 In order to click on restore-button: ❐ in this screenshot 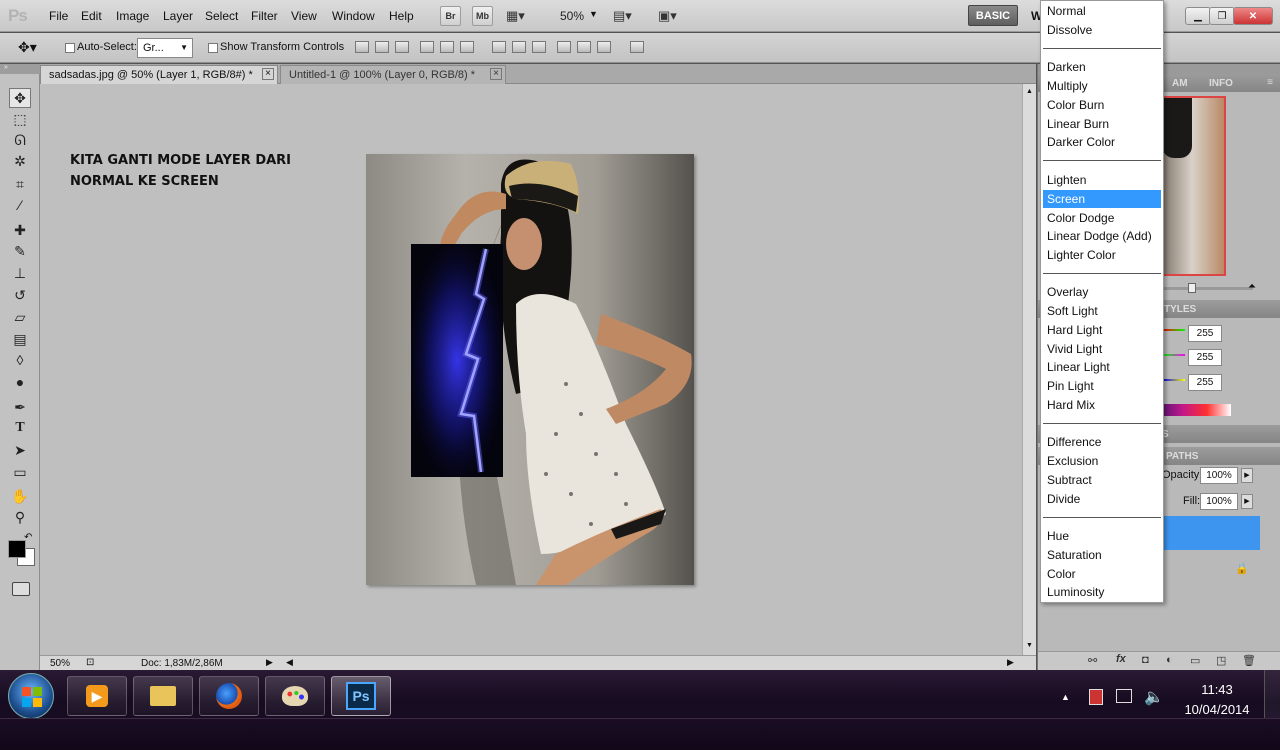, I will do `click(1222, 16)`.